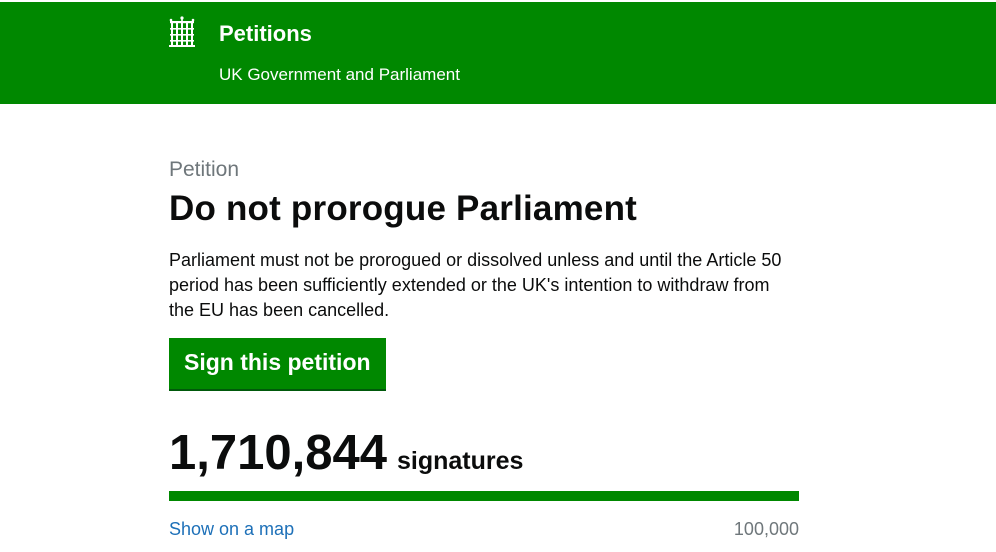  Describe the element at coordinates (460, 461) in the screenshot. I see `signature-label: signatures` at that location.